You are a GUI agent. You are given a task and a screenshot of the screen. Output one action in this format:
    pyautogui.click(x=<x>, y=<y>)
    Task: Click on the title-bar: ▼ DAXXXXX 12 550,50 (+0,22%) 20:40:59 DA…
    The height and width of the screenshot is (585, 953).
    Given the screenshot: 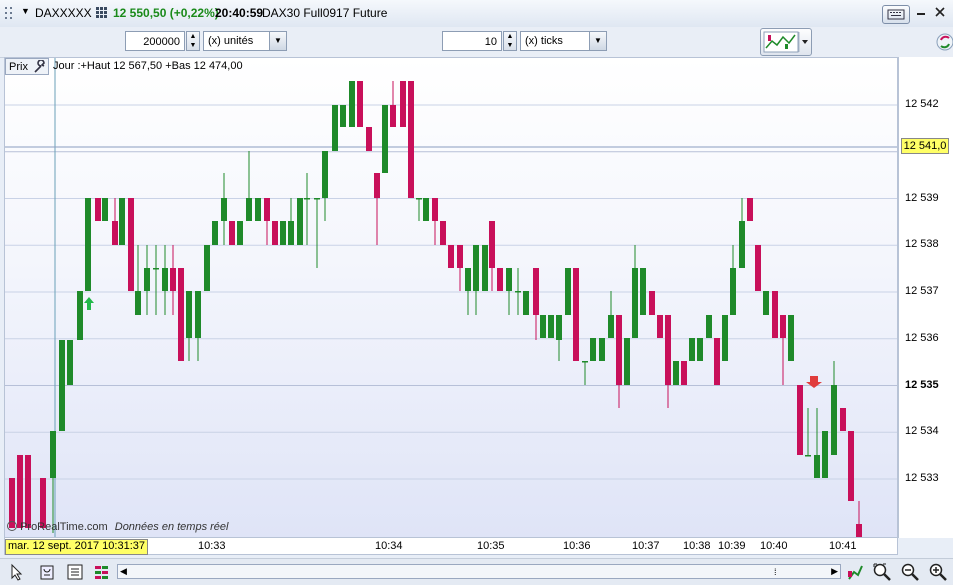 What is the action you would take?
    pyautogui.click(x=476, y=14)
    